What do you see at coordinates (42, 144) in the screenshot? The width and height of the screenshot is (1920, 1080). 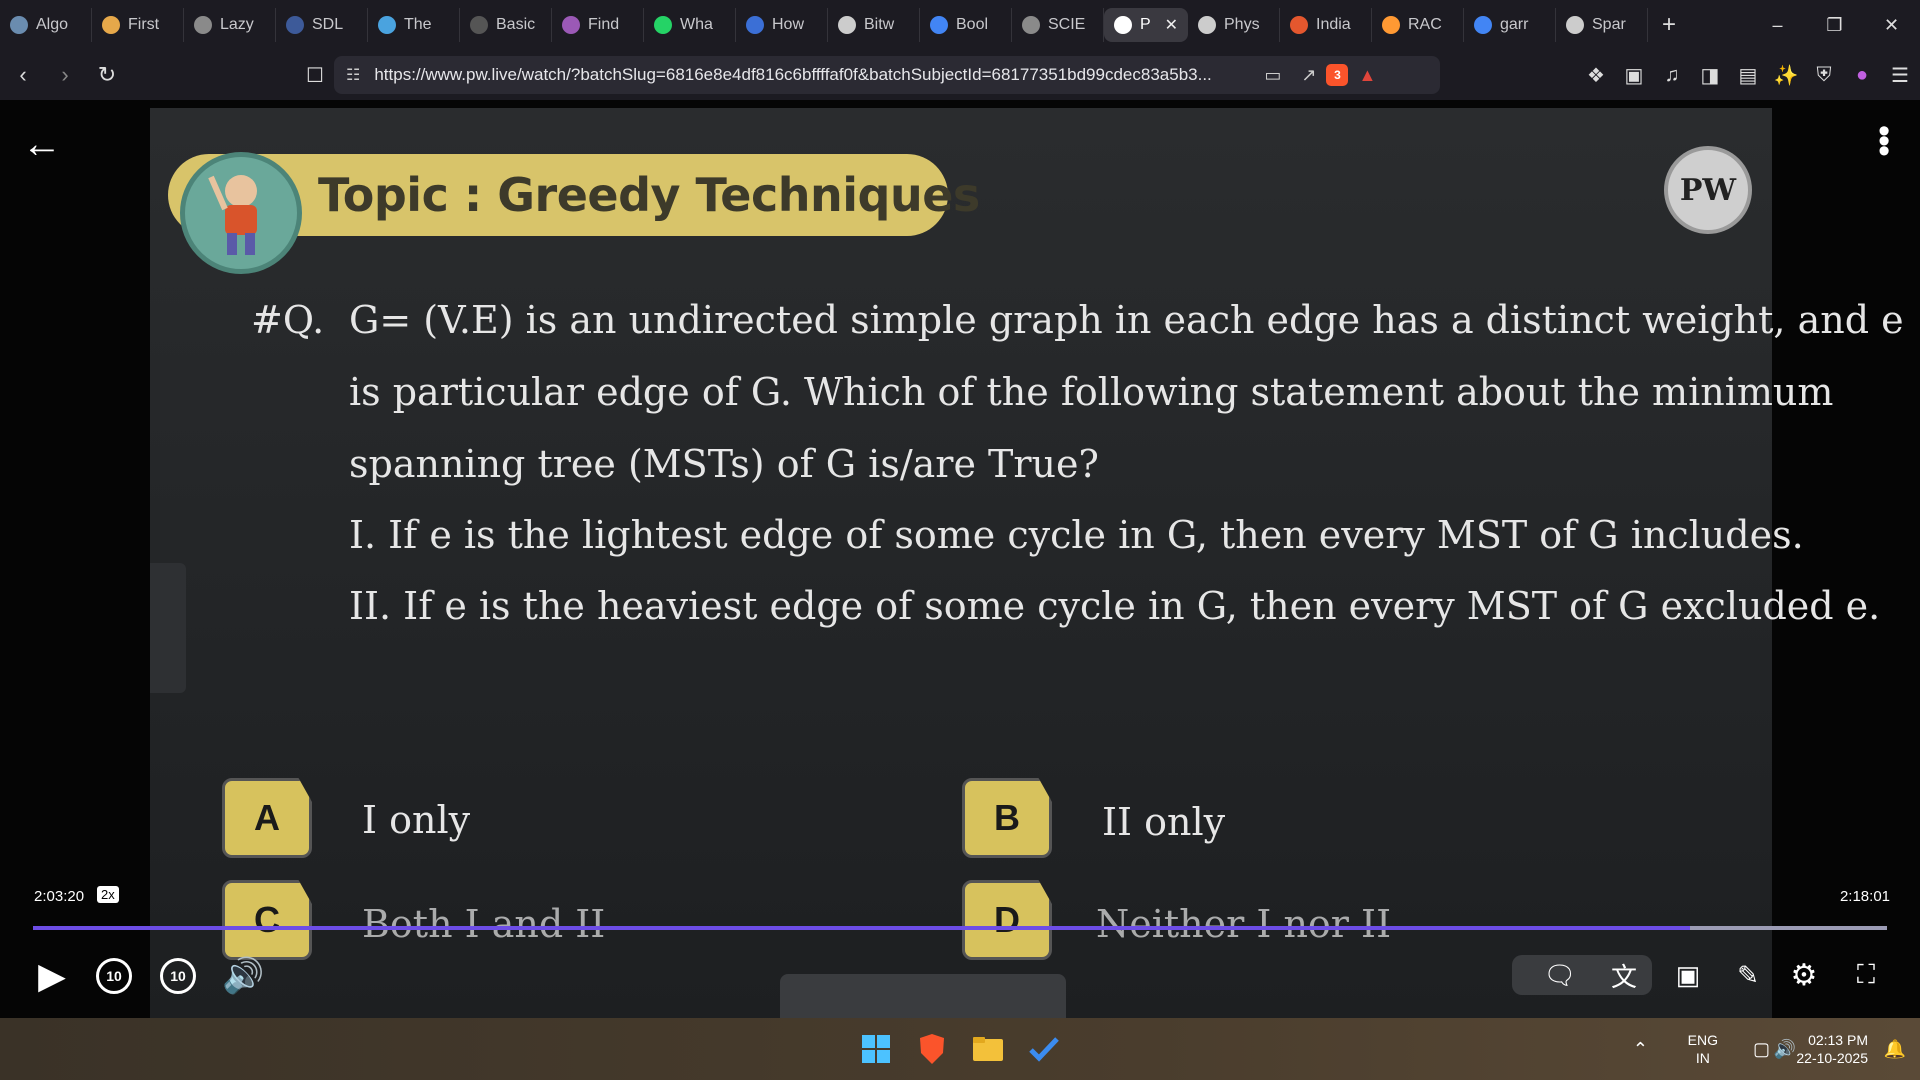 I see `back-arrow-icon: ←` at bounding box center [42, 144].